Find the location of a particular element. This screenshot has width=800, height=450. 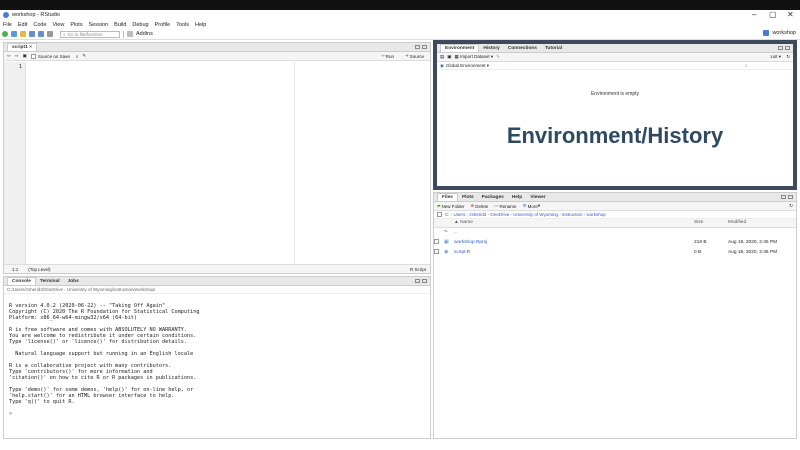

import-dataset-button: ▦ Import Dataset ▾ is located at coordinates (474, 57).